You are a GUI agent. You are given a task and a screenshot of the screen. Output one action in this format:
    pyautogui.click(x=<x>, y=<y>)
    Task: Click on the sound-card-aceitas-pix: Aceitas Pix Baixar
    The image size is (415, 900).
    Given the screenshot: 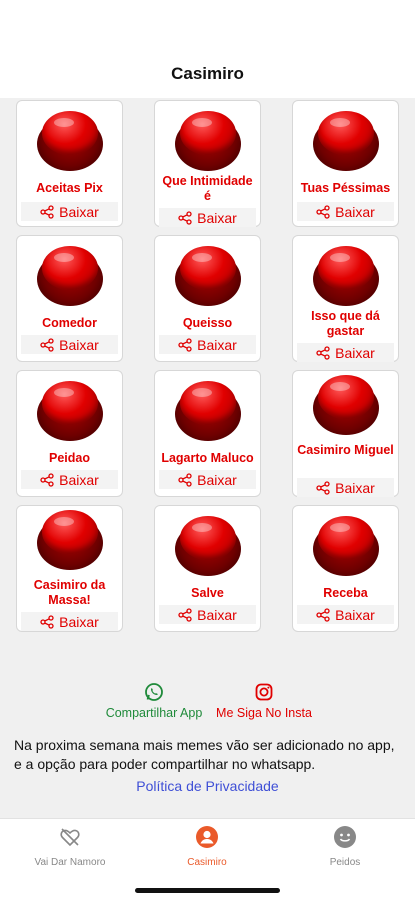 What is the action you would take?
    pyautogui.click(x=69, y=163)
    